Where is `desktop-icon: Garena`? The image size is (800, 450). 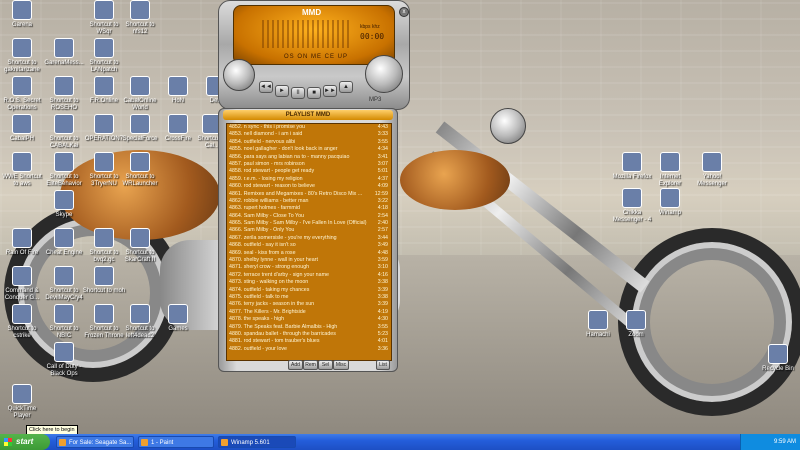
desktop-icon: Garena is located at coordinates (22, 14).